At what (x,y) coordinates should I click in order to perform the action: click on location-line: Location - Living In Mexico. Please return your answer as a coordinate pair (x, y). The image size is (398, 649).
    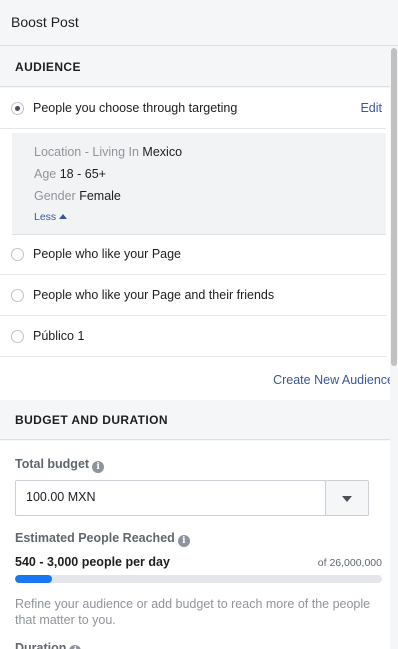
    Looking at the image, I should click on (108, 152).